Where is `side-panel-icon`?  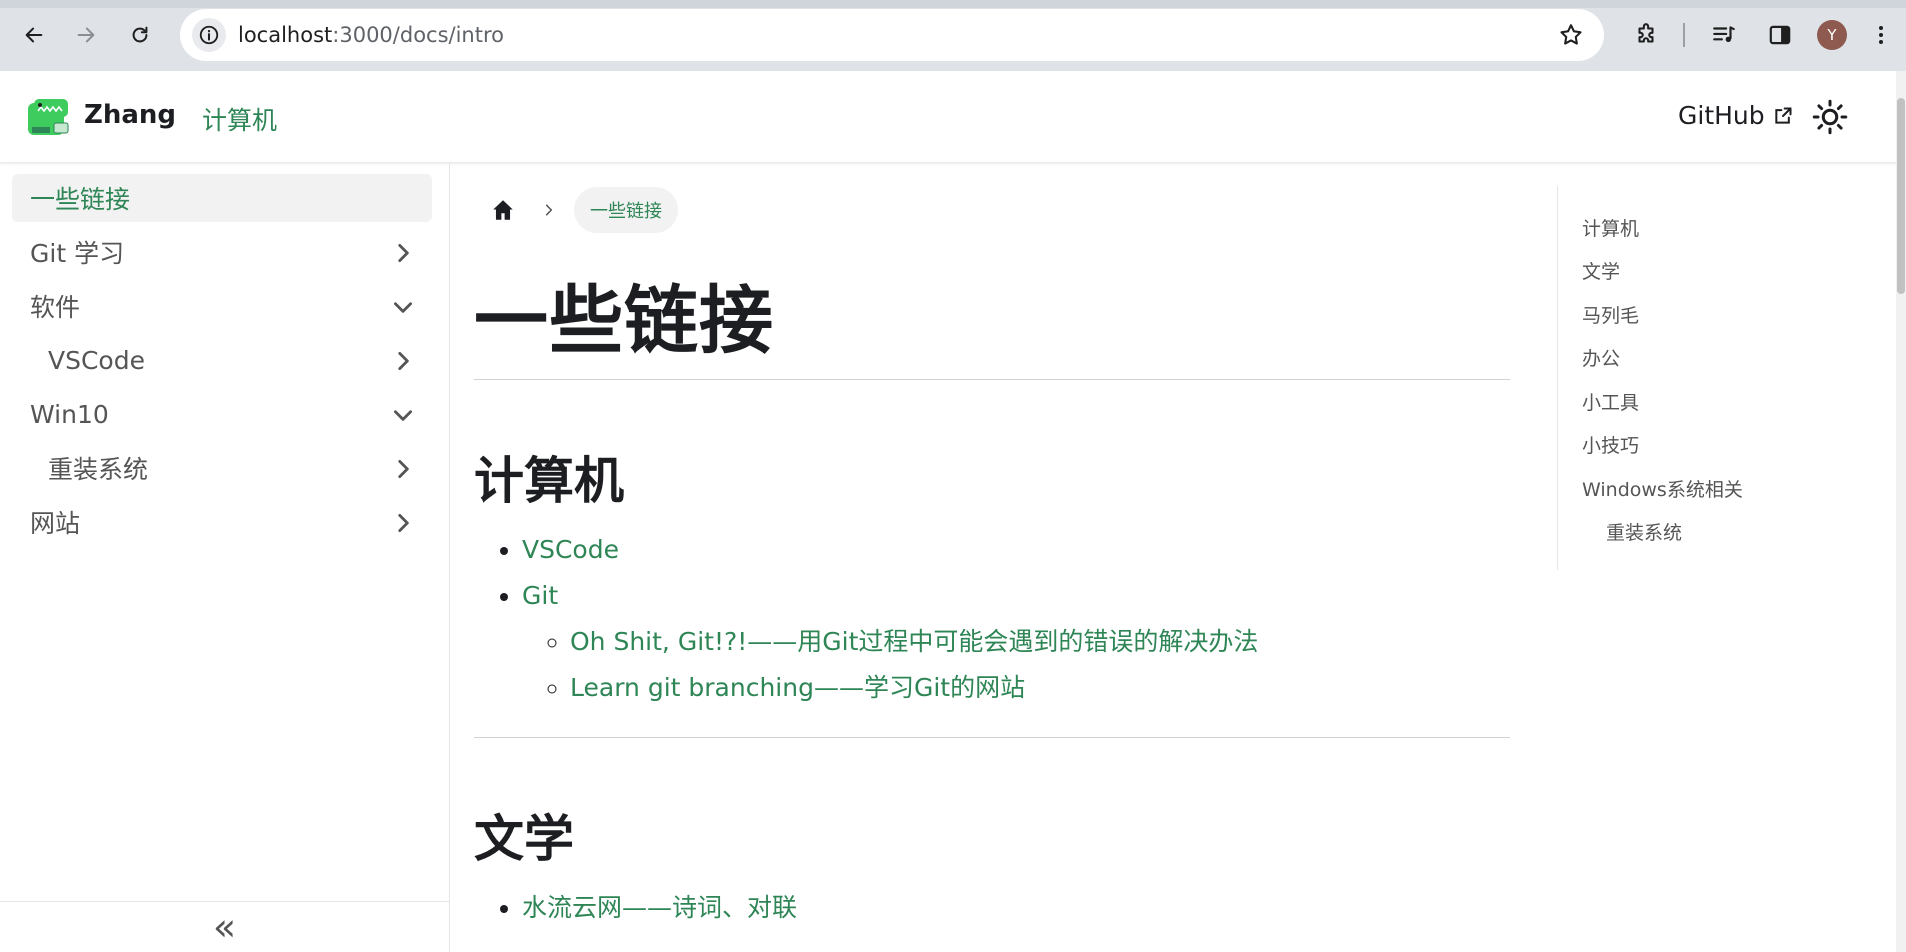
side-panel-icon is located at coordinates (1780, 35).